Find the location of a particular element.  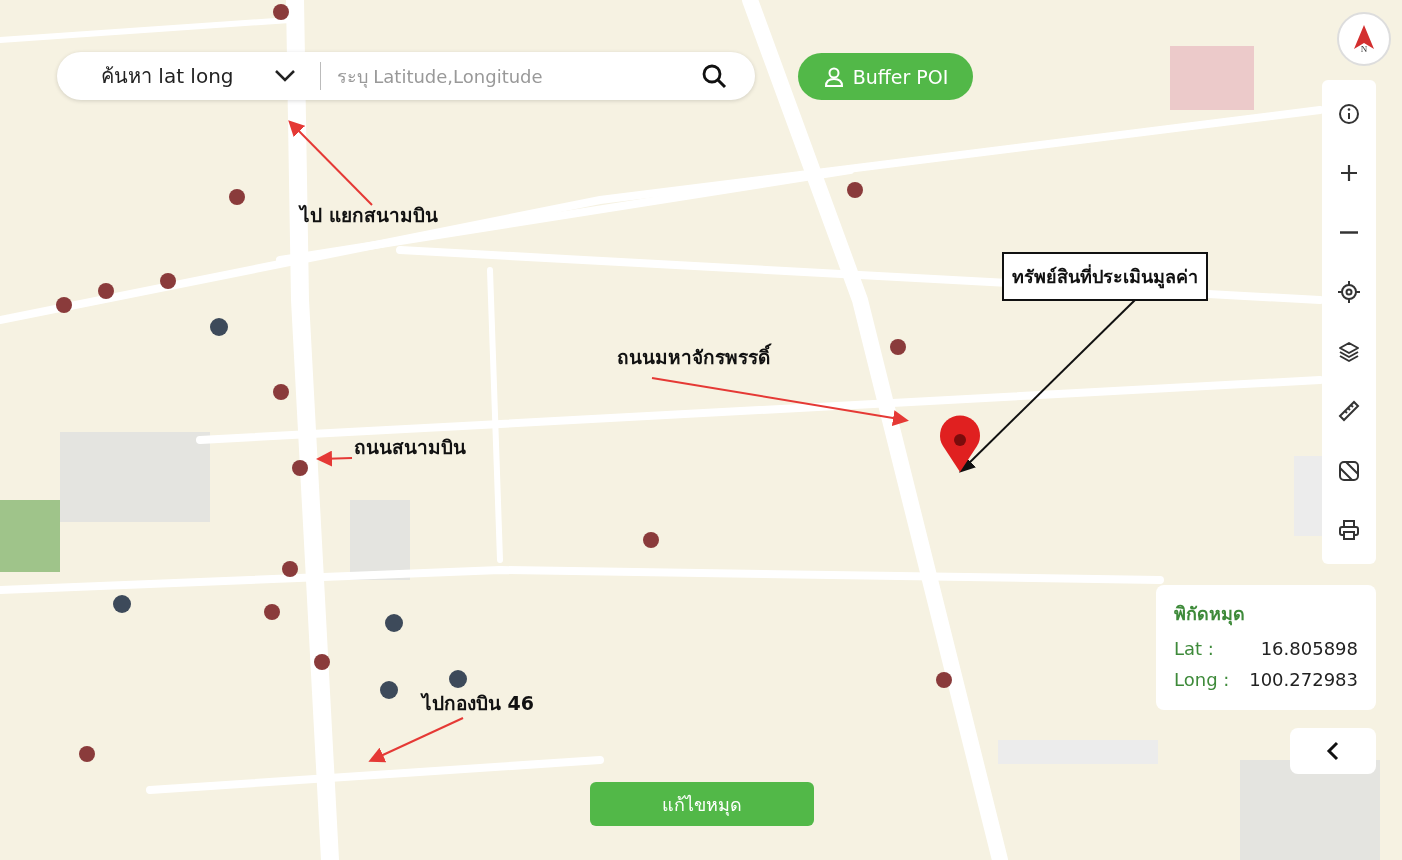

zoom-out-icon is located at coordinates (1349, 233).